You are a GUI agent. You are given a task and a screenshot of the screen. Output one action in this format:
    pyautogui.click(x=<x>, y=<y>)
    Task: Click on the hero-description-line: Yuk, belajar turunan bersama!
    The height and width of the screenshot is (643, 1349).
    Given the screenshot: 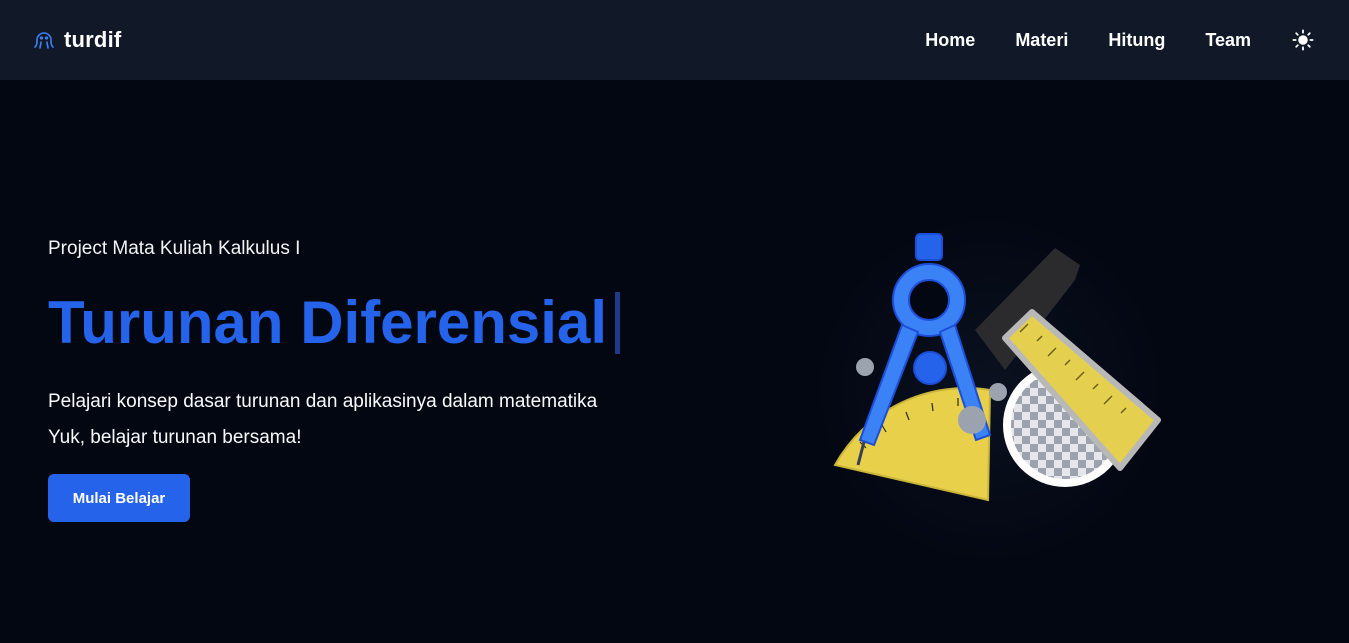 What is the action you would take?
    pyautogui.click(x=175, y=437)
    